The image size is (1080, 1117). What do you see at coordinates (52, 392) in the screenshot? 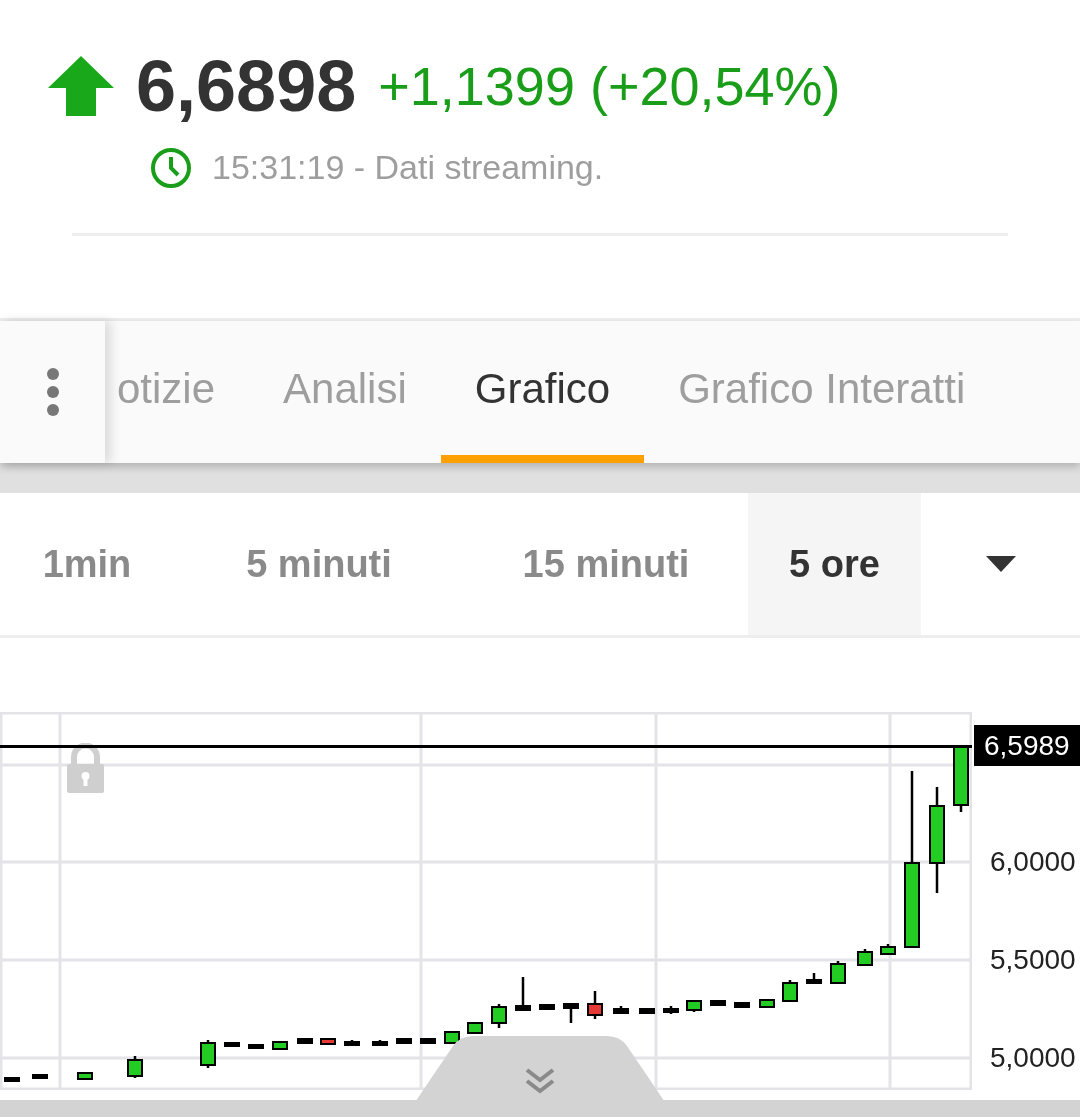
I see `more-menu-icon` at bounding box center [52, 392].